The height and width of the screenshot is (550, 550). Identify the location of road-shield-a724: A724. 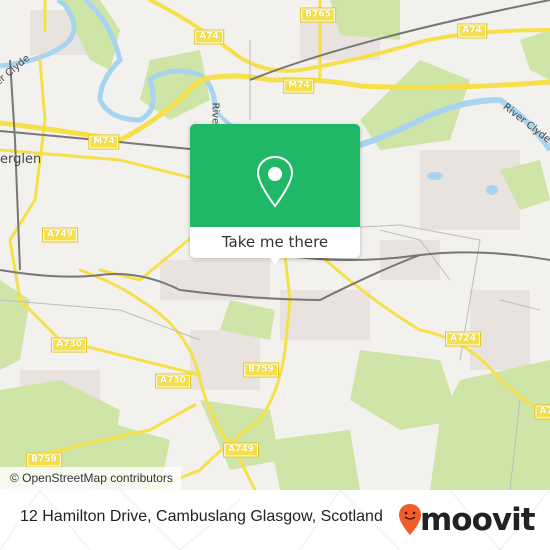
(463, 339).